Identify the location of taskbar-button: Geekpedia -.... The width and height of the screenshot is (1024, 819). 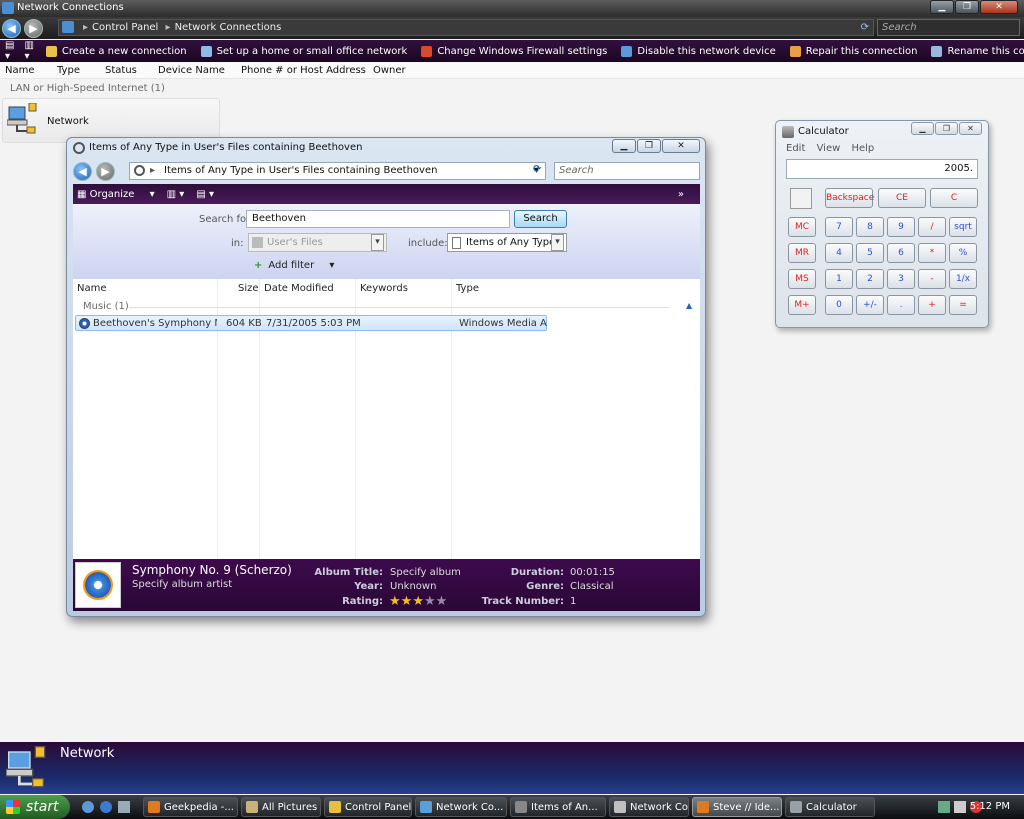
(190, 807).